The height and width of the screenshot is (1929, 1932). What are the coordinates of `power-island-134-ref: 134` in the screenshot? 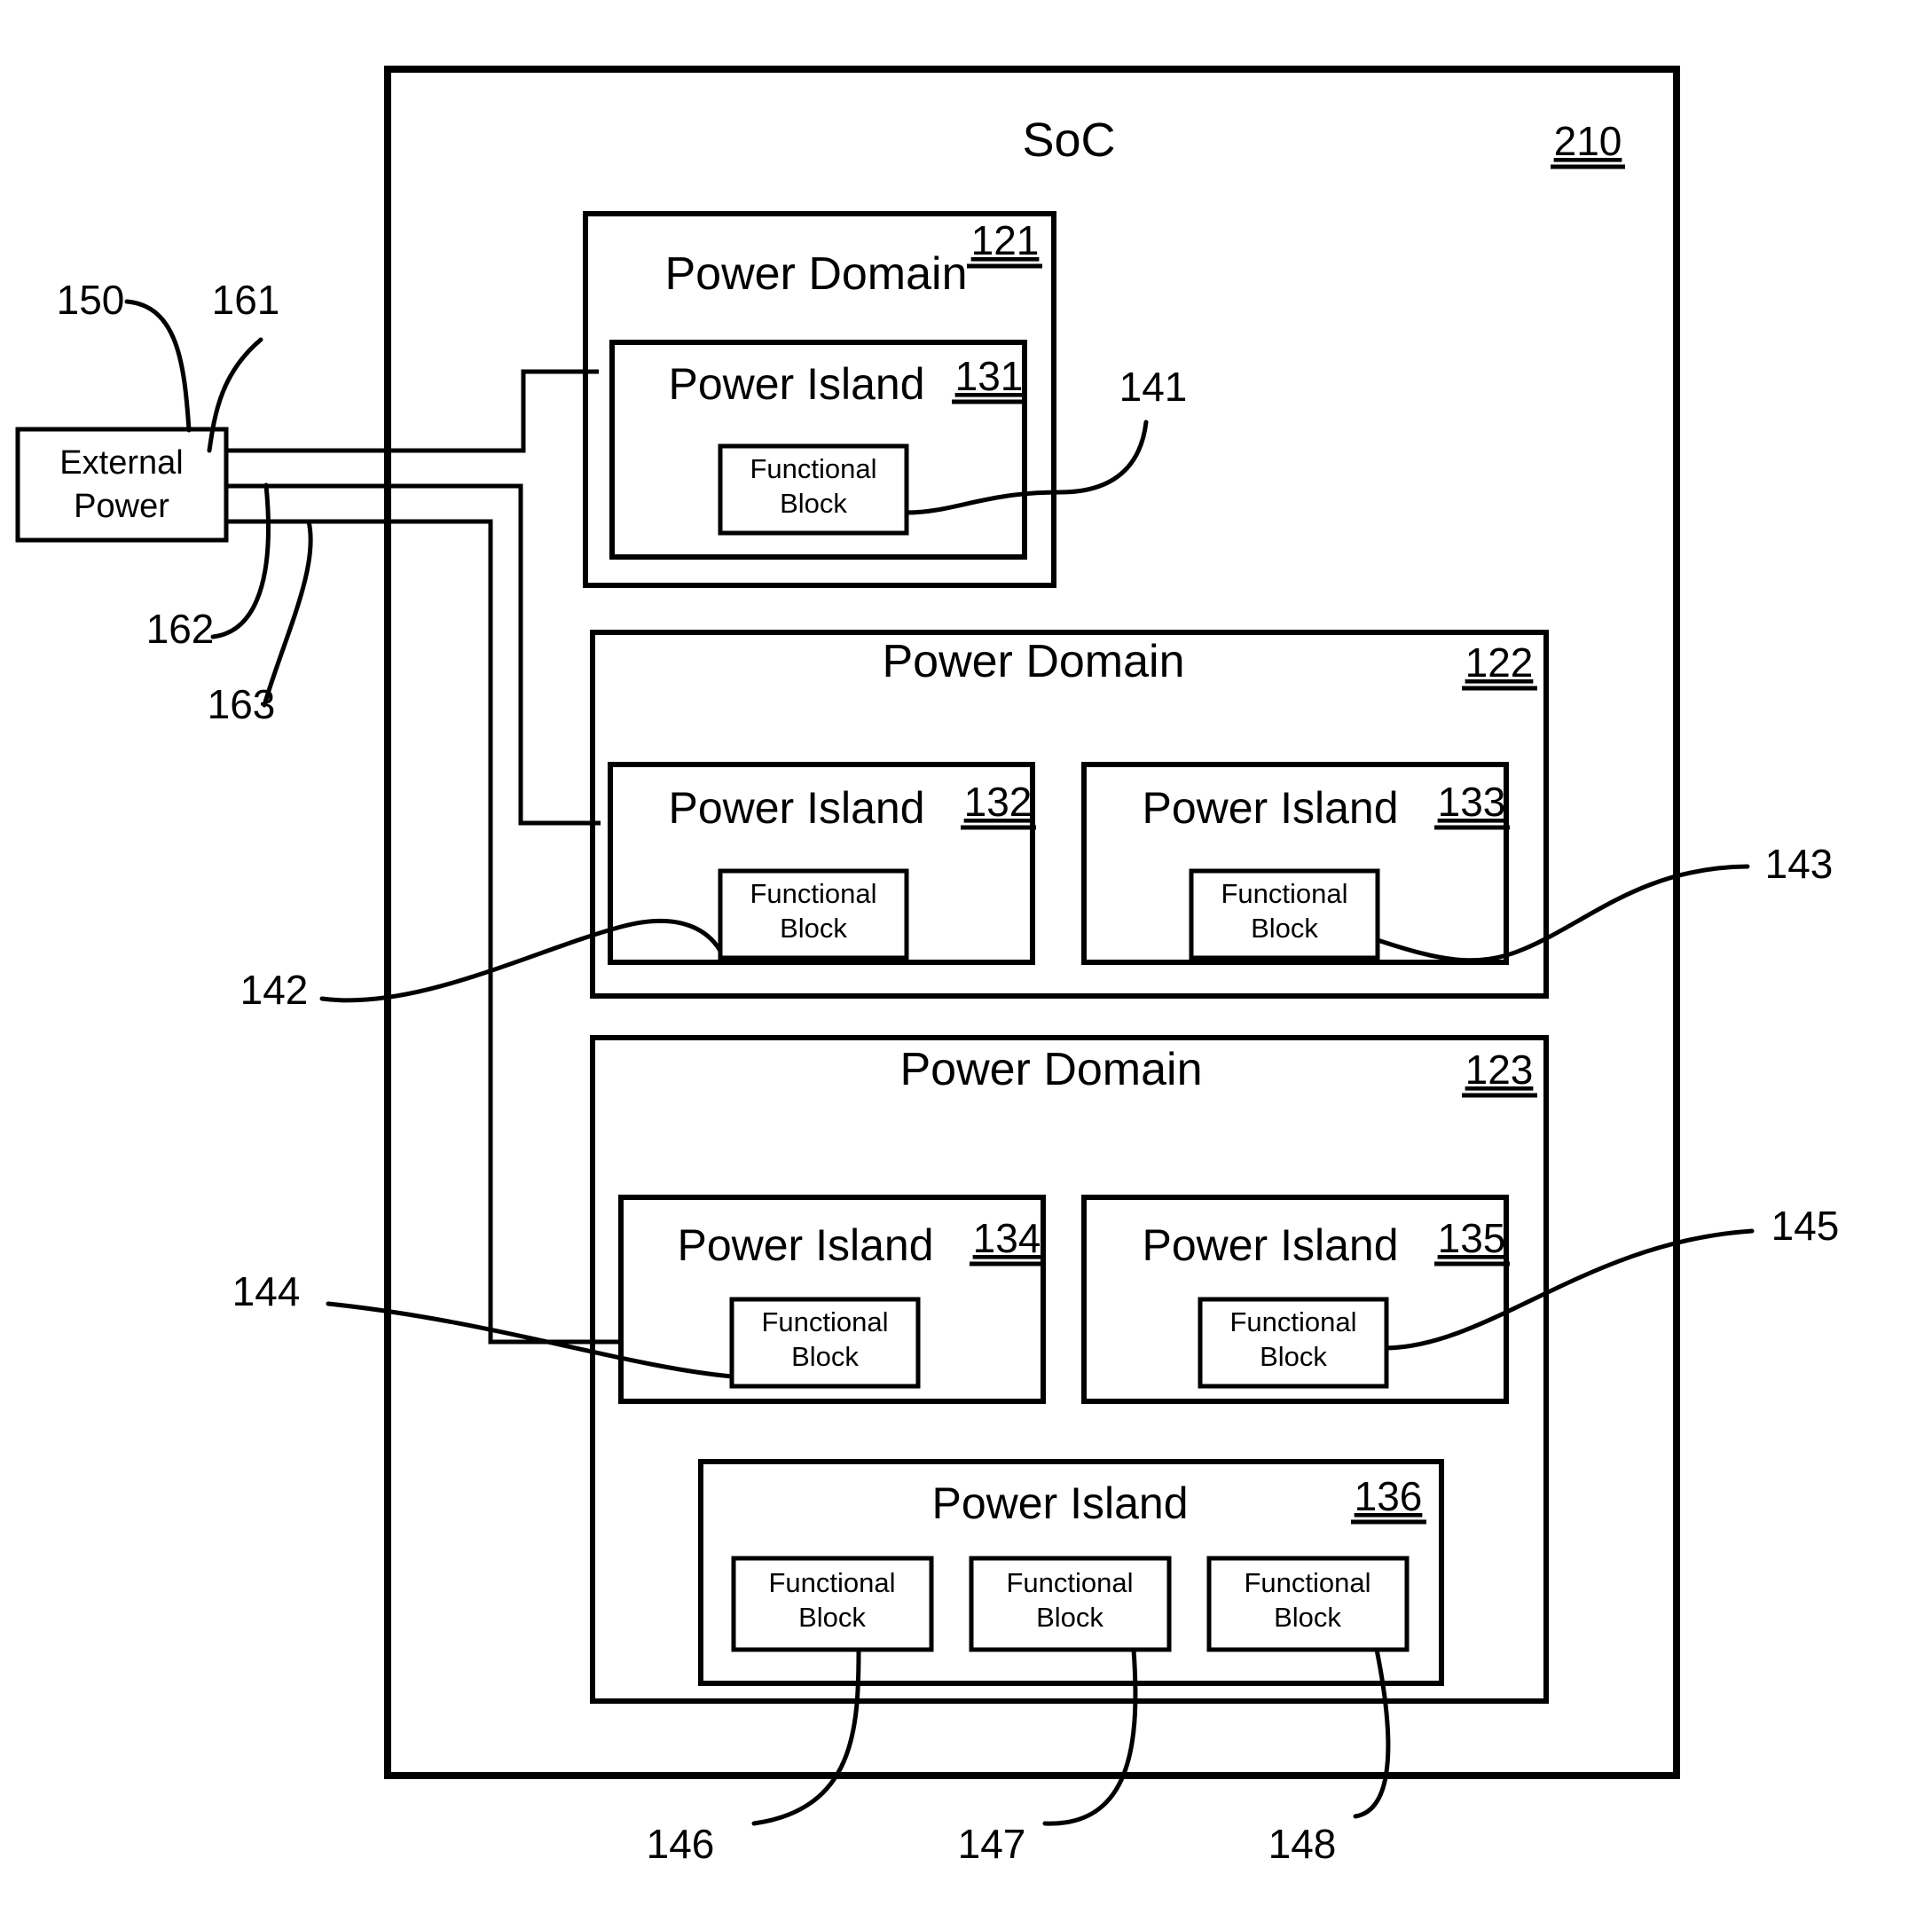 It's located at (1007, 1238).